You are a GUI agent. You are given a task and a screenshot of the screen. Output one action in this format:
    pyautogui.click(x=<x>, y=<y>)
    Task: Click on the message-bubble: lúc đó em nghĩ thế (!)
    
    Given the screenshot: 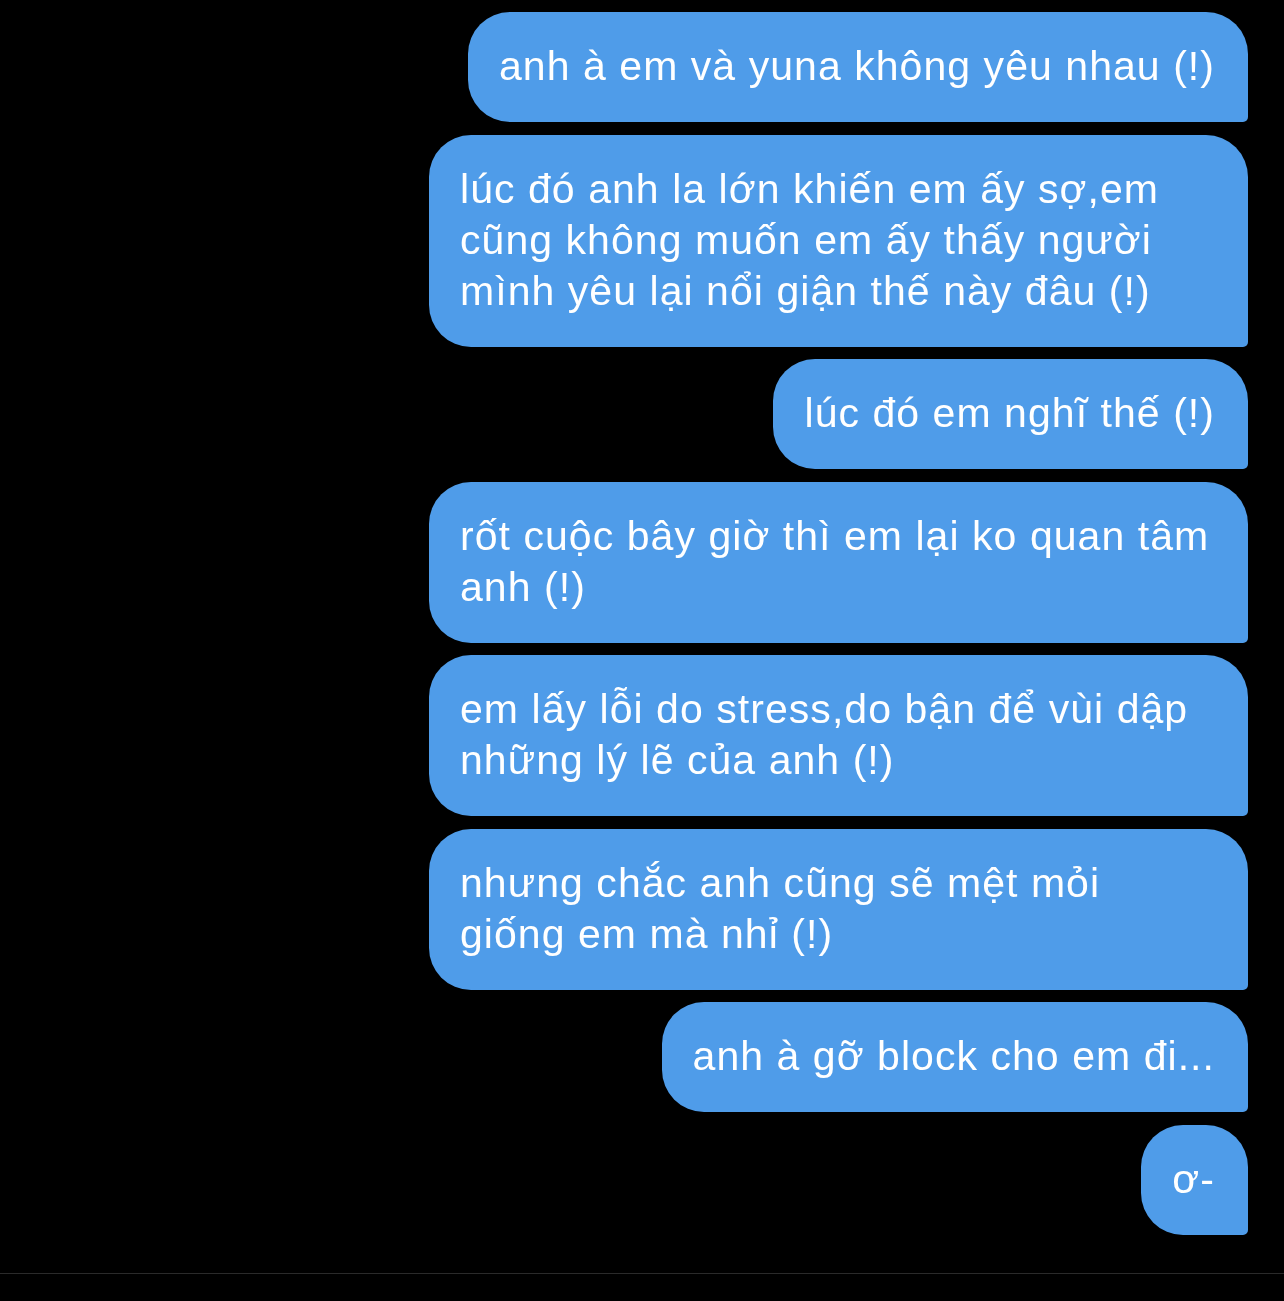 What is the action you would take?
    pyautogui.click(x=1010, y=414)
    